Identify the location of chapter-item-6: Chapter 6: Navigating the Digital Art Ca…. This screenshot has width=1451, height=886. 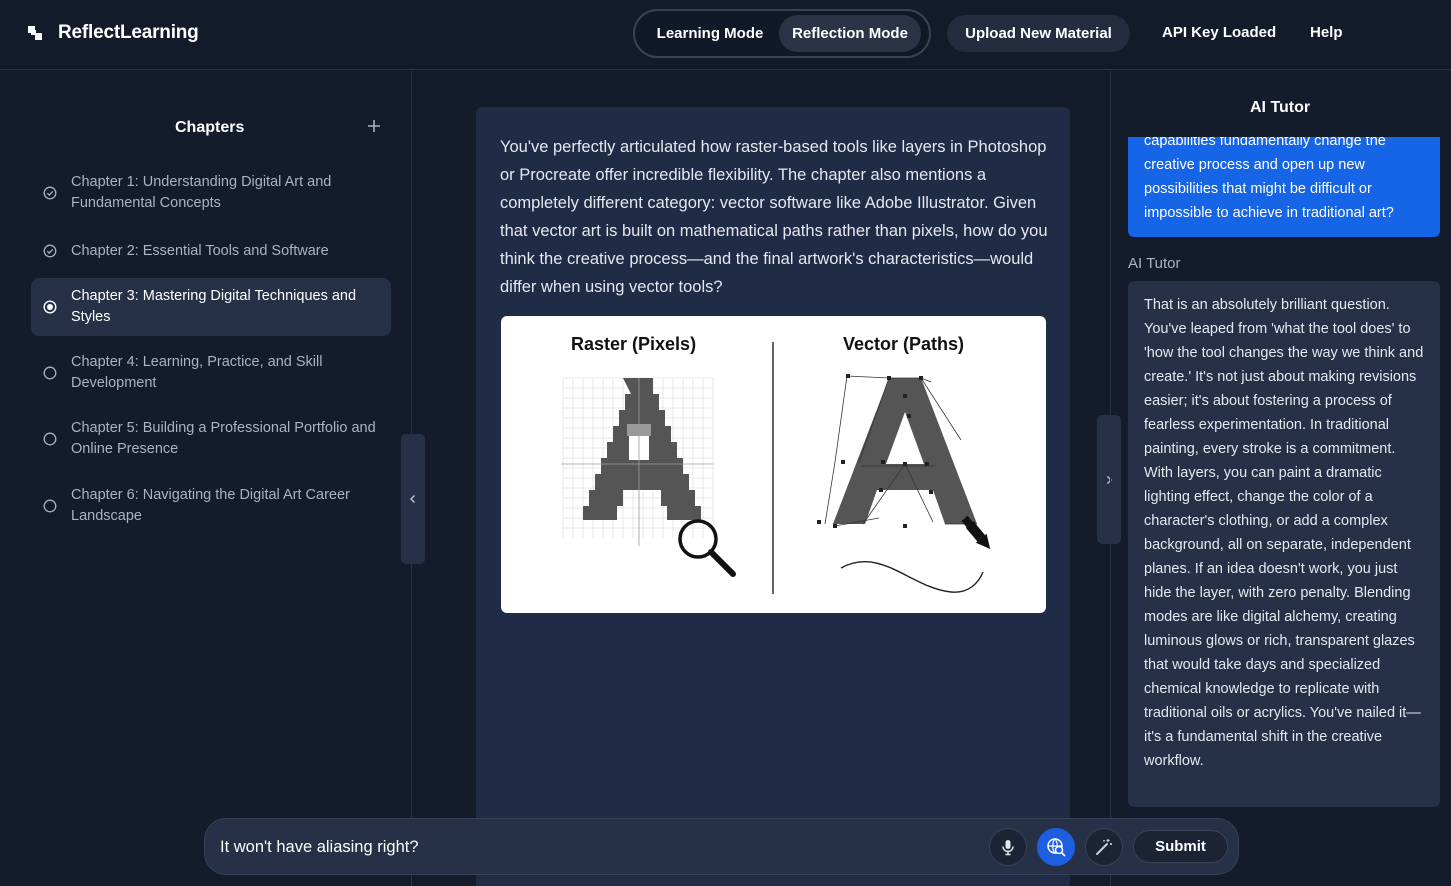
(211, 506).